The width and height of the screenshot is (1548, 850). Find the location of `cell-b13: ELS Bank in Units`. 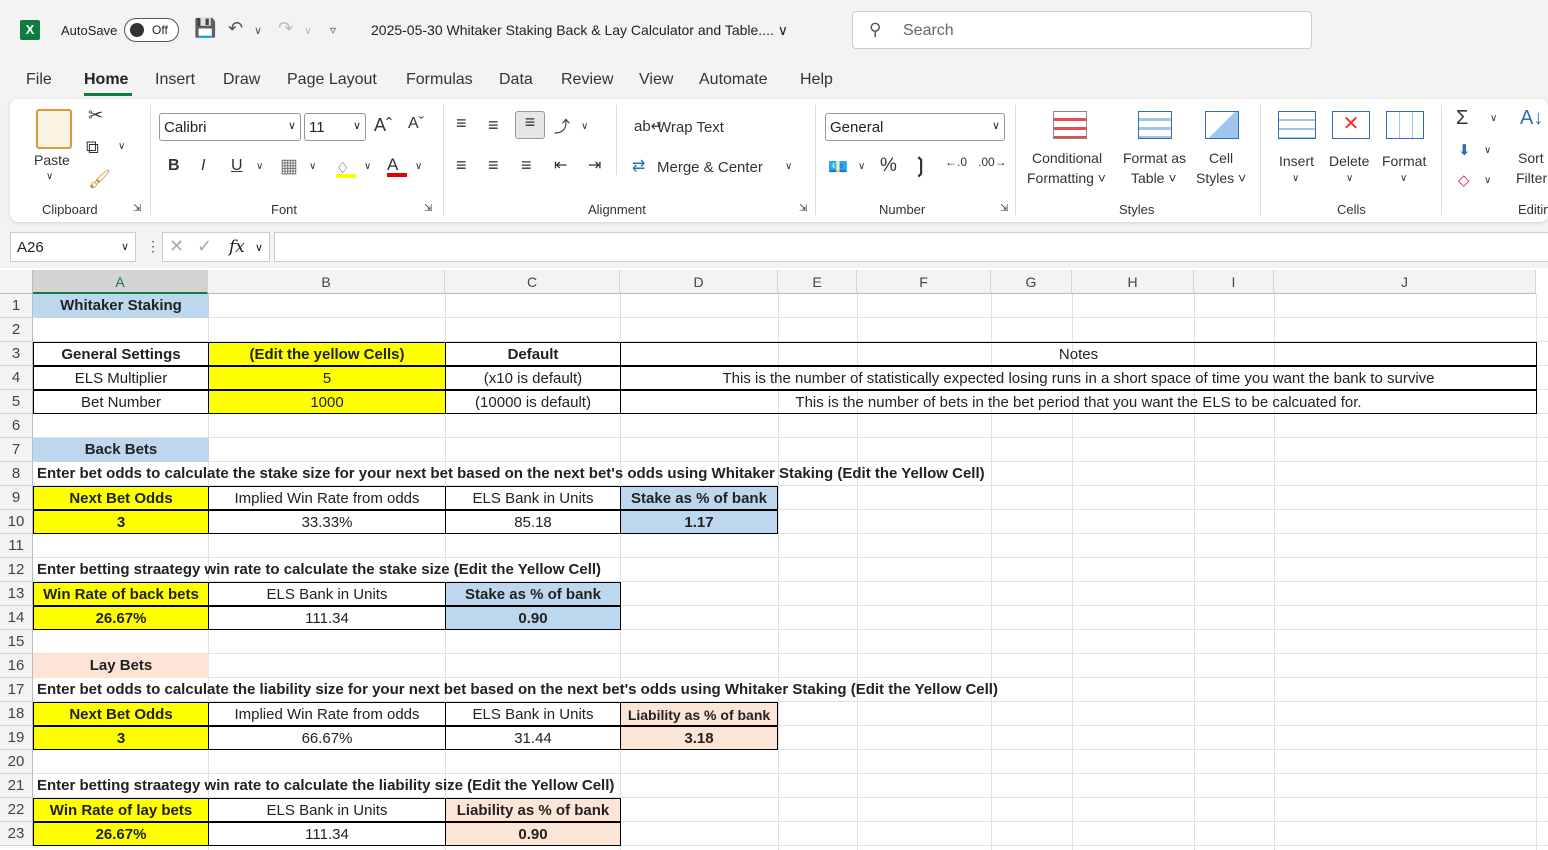

cell-b13: ELS Bank in Units is located at coordinates (327, 594).